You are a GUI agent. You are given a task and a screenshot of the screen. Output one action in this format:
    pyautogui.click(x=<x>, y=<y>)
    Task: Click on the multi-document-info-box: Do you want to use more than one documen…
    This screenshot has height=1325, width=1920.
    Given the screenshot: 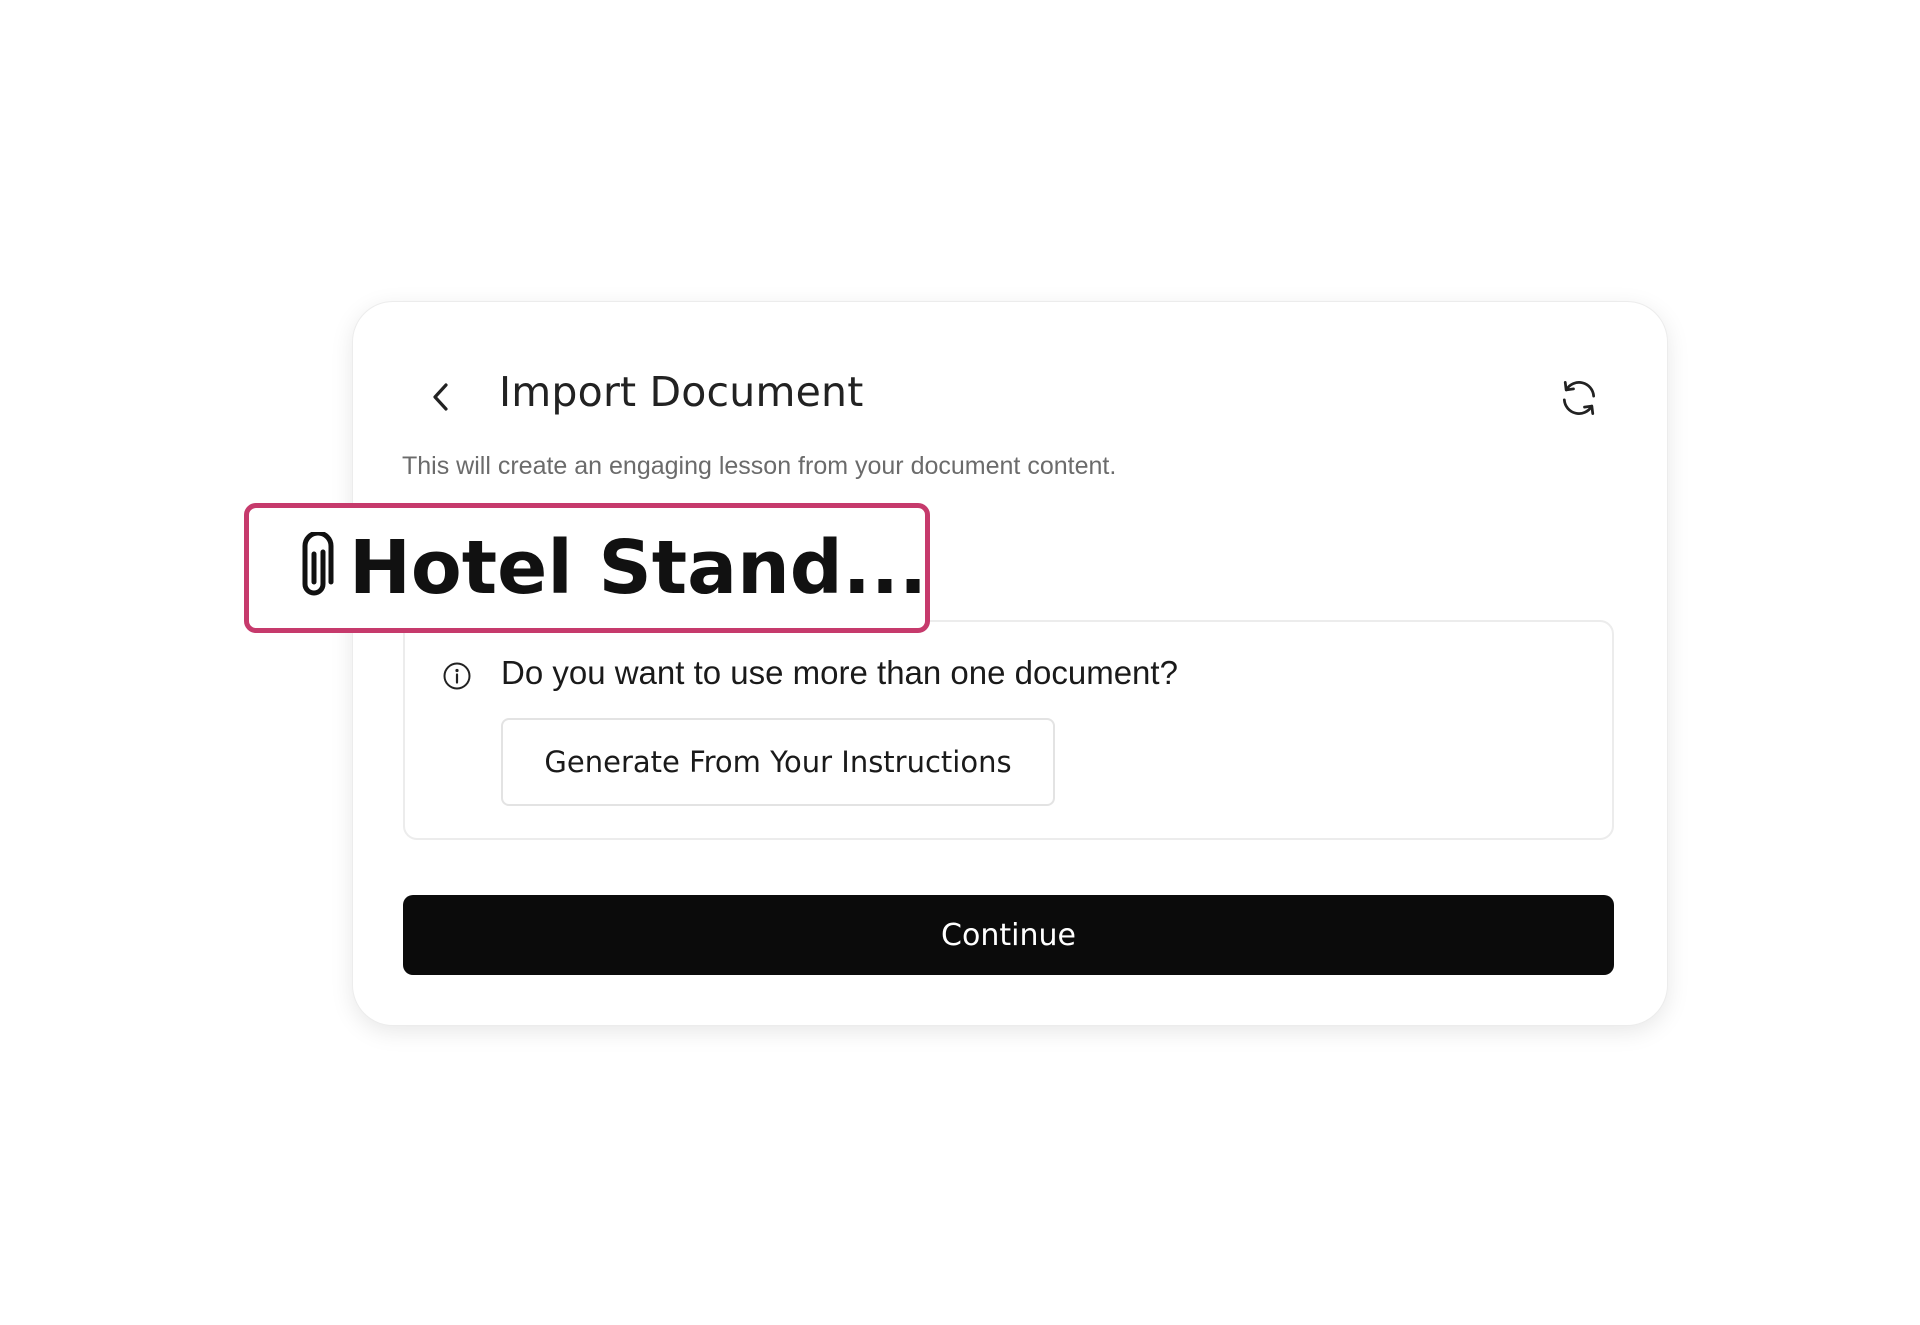 What is the action you would take?
    pyautogui.click(x=1008, y=730)
    